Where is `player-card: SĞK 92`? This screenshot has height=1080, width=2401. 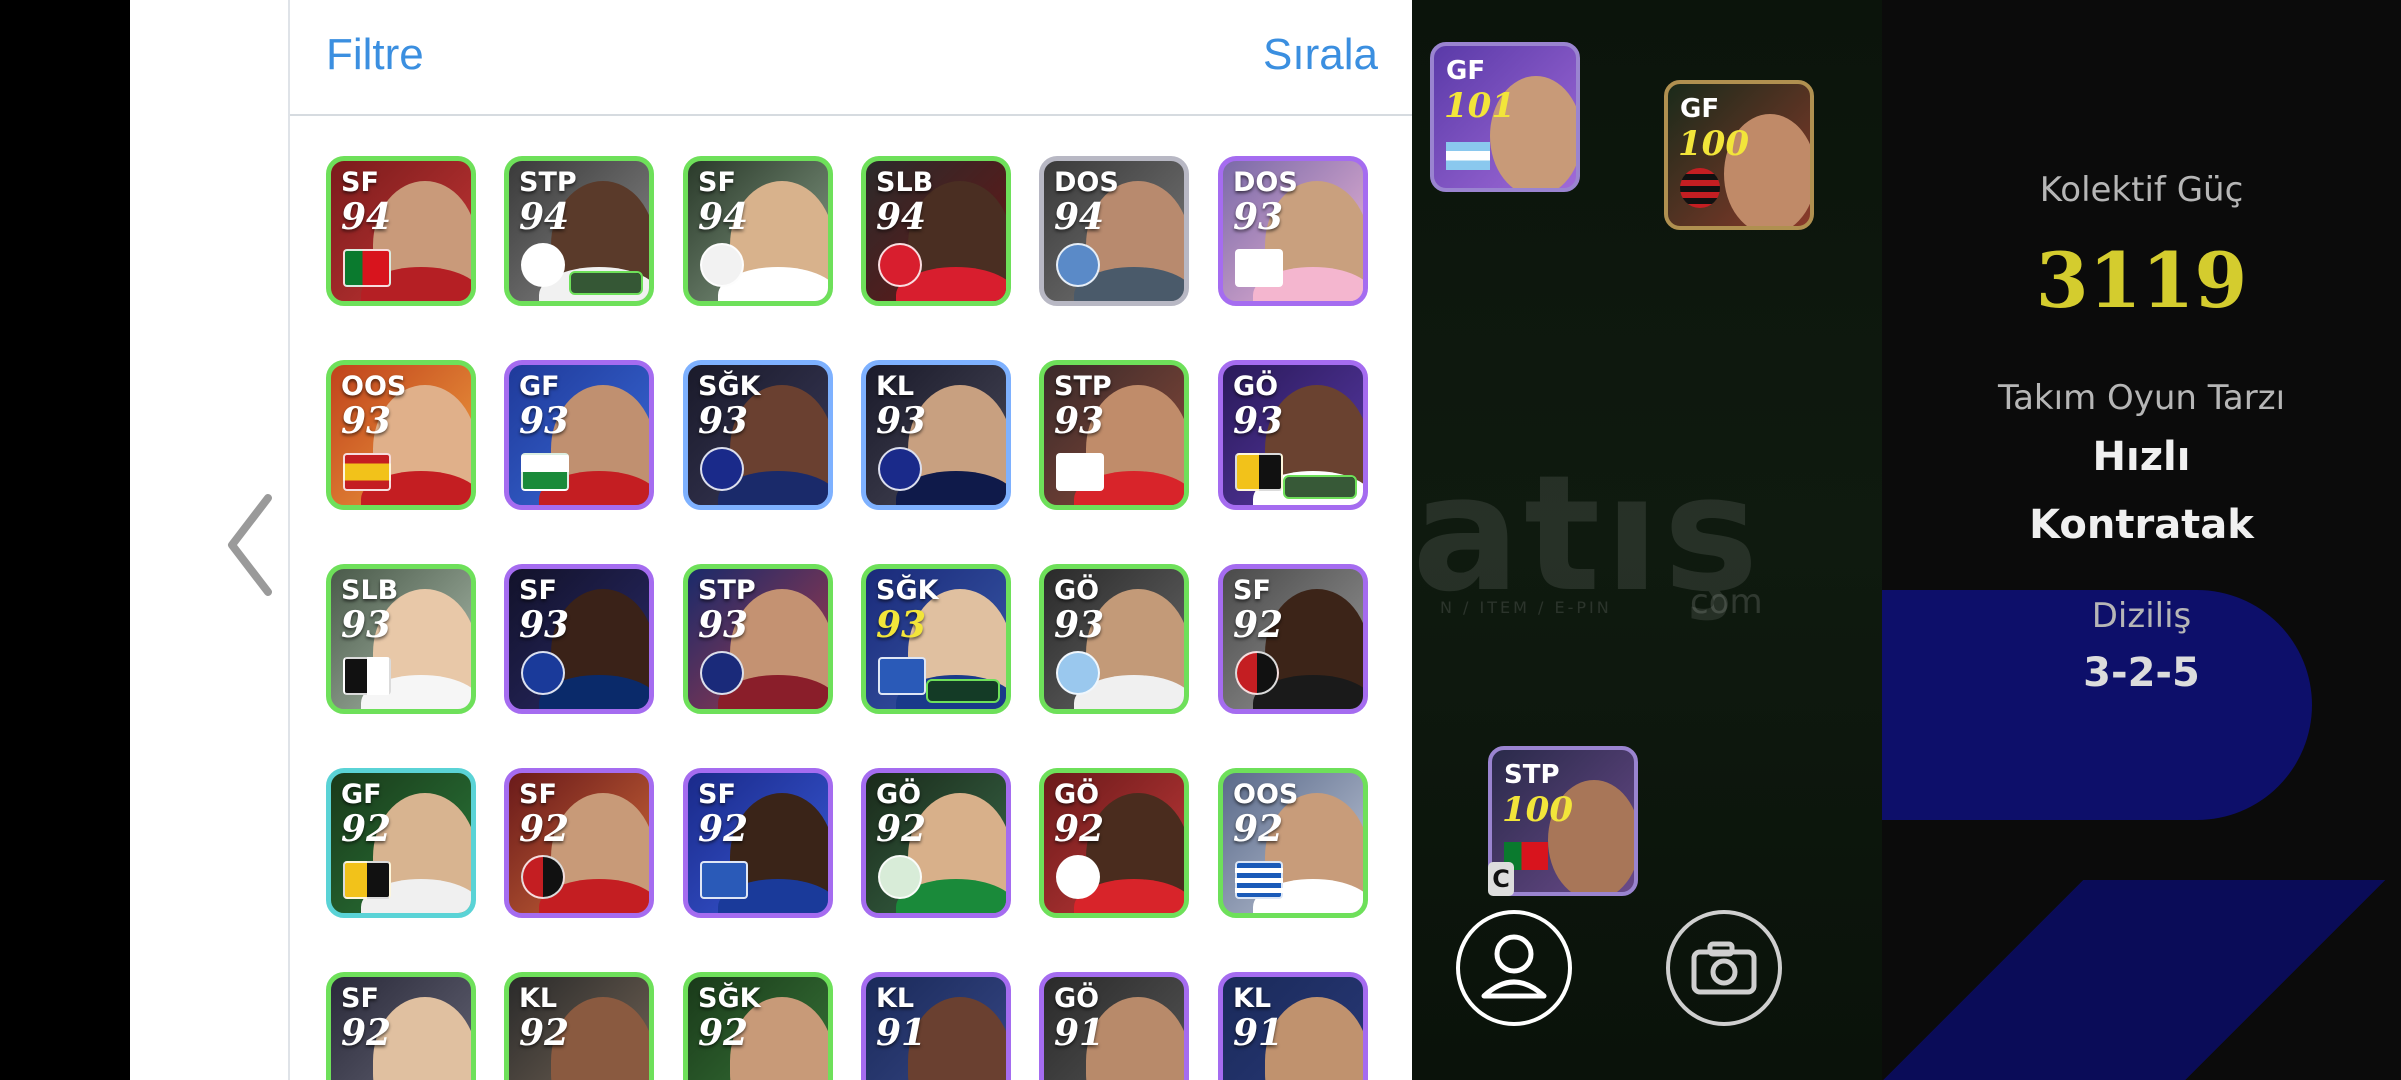 player-card: SĞK 92 is located at coordinates (758, 1026).